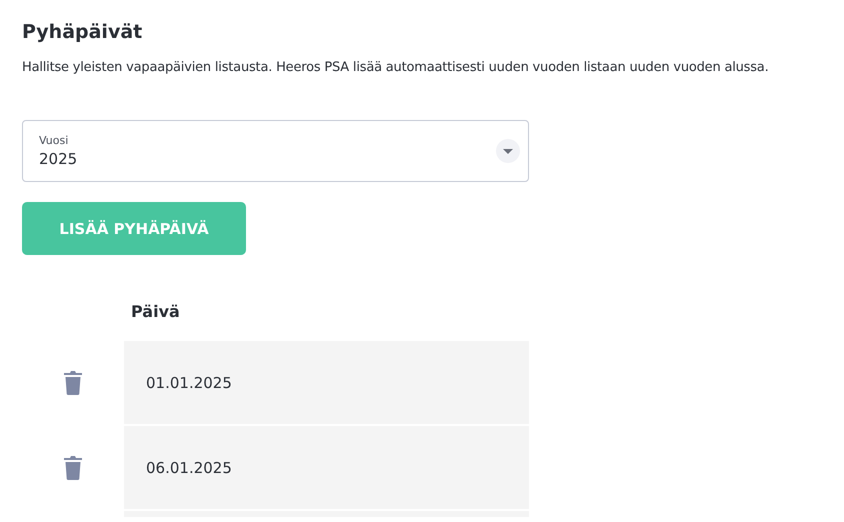  I want to click on caret-icon, so click(508, 151).